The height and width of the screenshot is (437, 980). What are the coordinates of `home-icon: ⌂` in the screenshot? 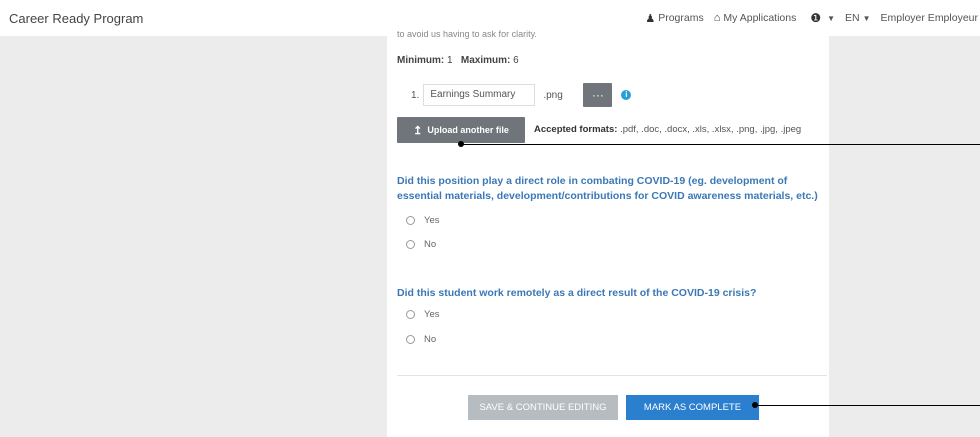 It's located at (717, 18).